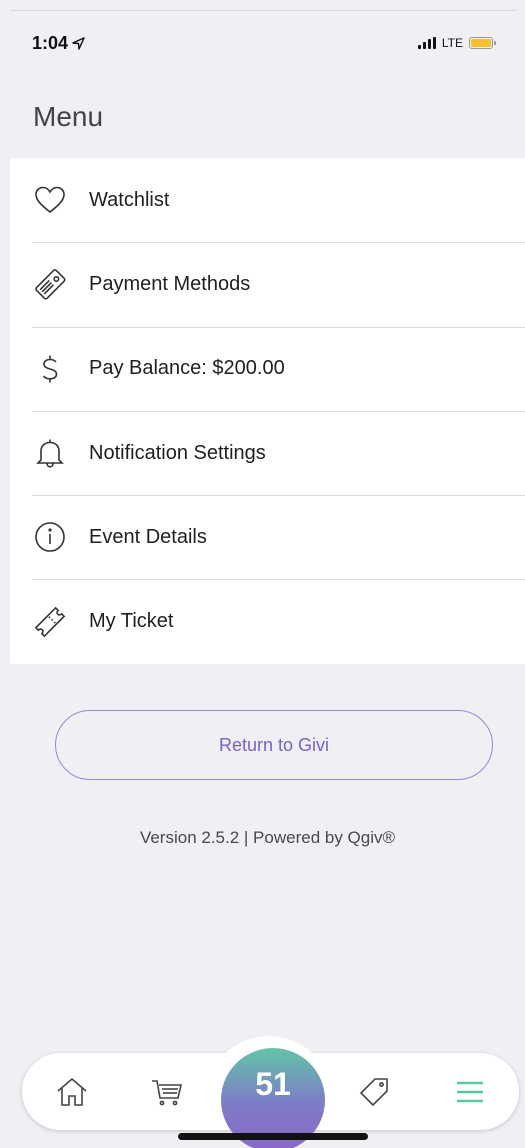 This screenshot has width=525, height=1148. Describe the element at coordinates (267, 537) in the screenshot. I see `menu-item-event-details: Event Details` at that location.